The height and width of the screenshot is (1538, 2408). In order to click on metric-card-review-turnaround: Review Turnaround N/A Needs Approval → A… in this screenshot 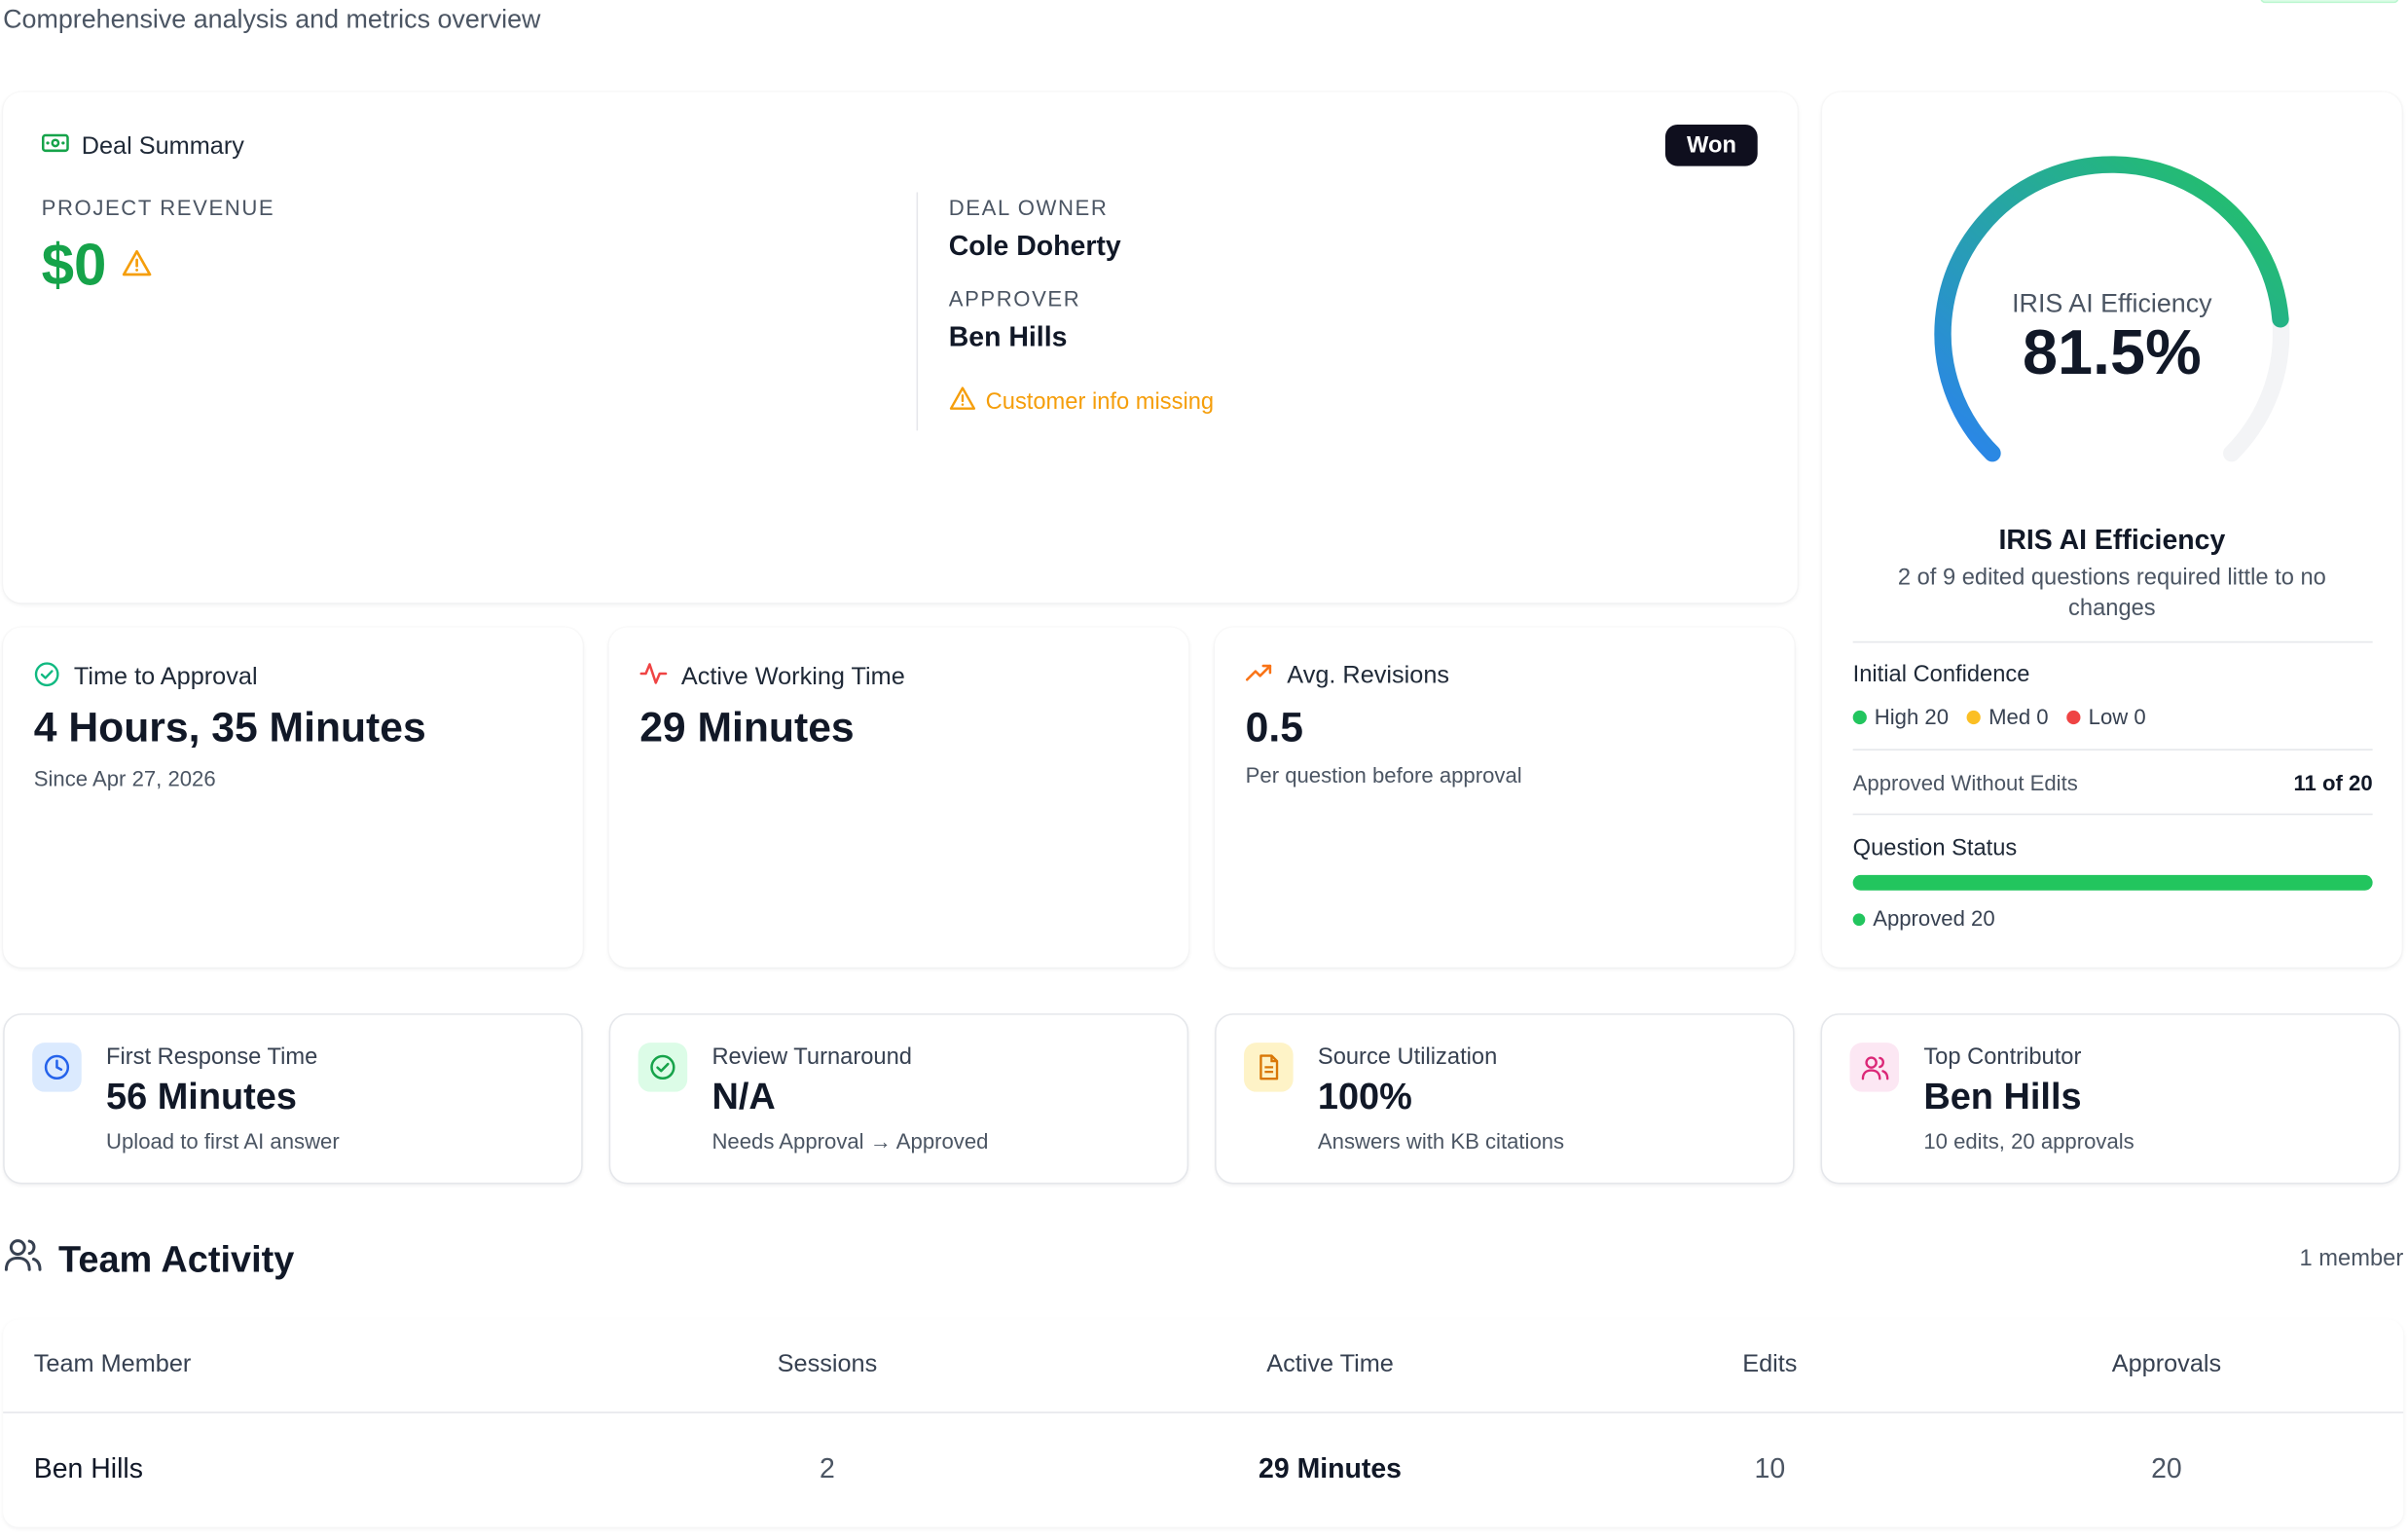, I will do `click(898, 1099)`.